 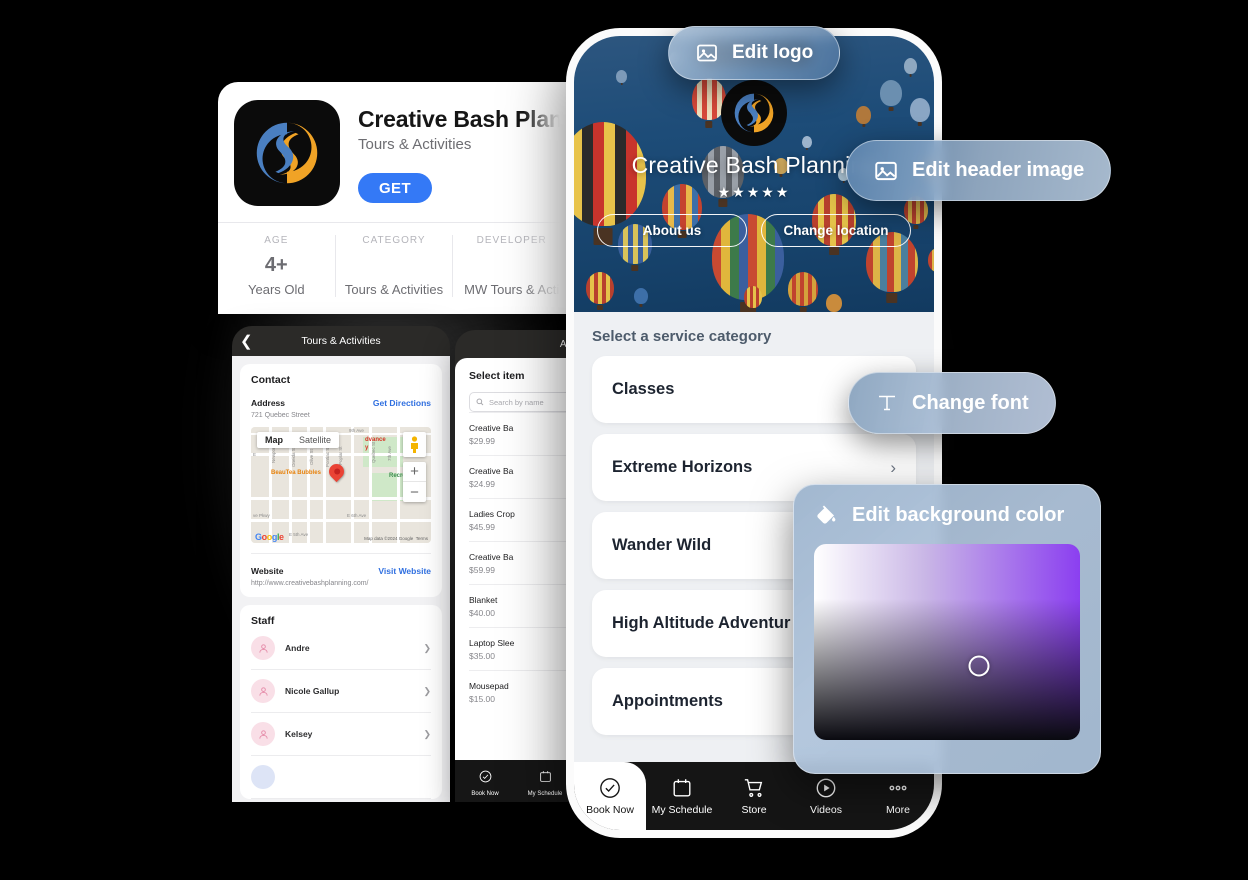 I want to click on item-price: $40.00, so click(x=482, y=613).